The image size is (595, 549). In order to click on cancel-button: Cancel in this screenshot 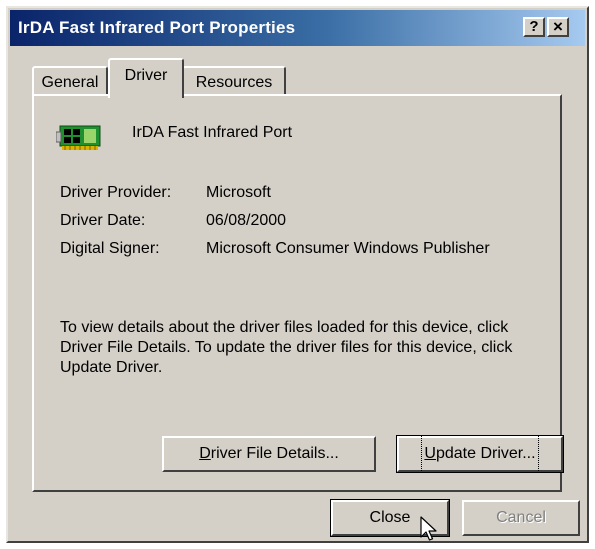, I will do `click(521, 518)`.